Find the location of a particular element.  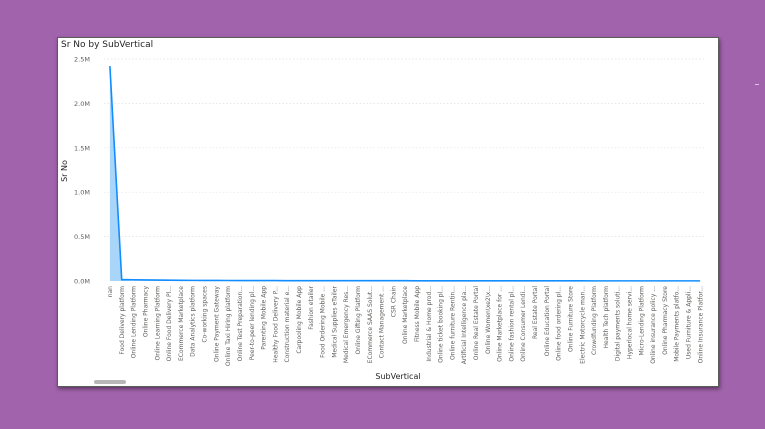

horizontal-scrollbar is located at coordinates (110, 382).